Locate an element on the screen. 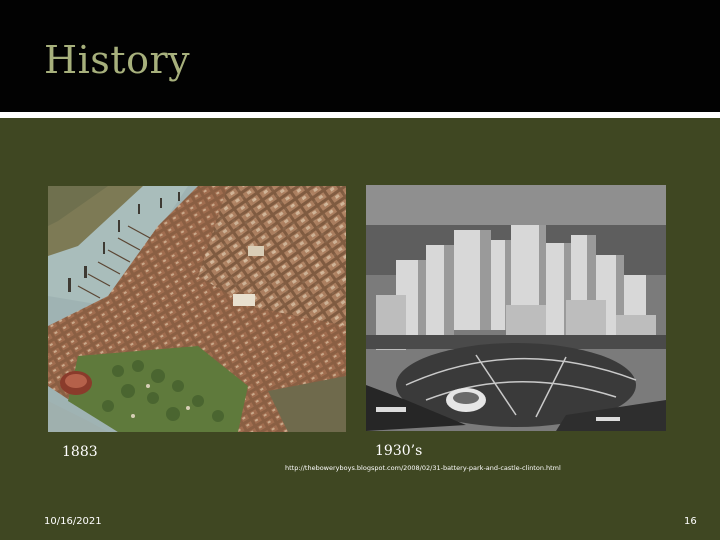  caption-1883: 1883 is located at coordinates (80, 452).